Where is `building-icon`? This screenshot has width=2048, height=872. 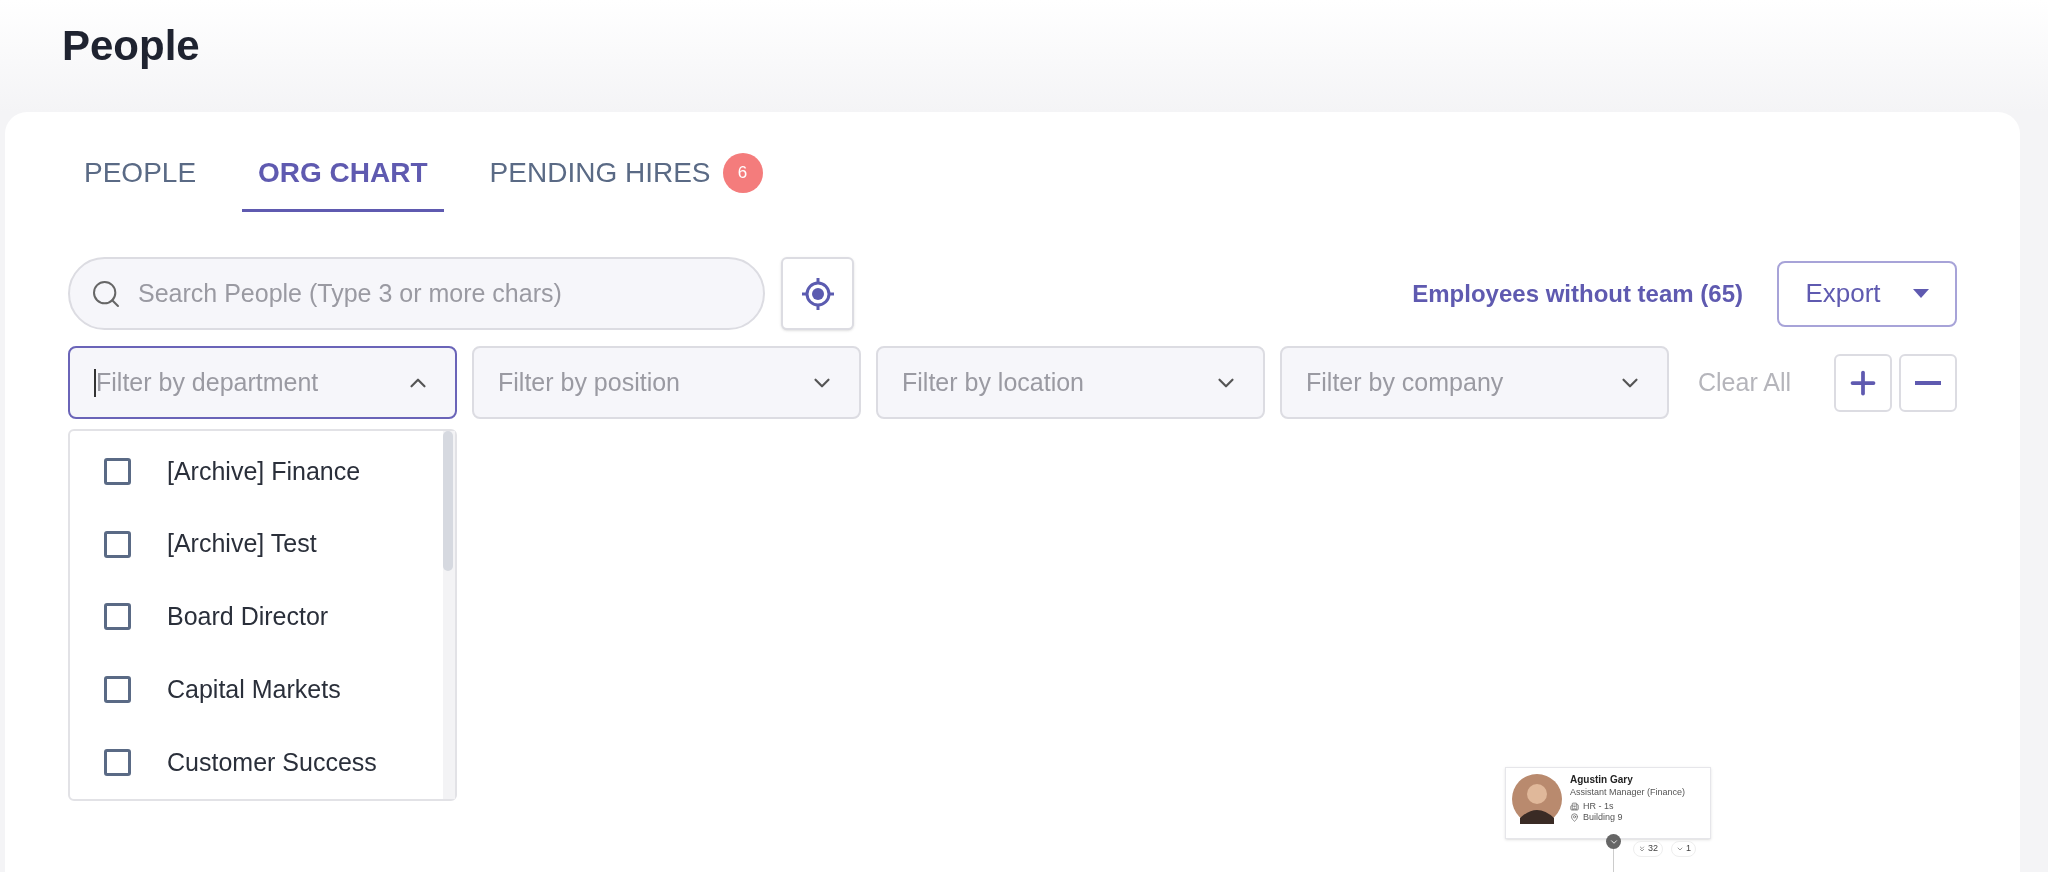
building-icon is located at coordinates (1574, 806).